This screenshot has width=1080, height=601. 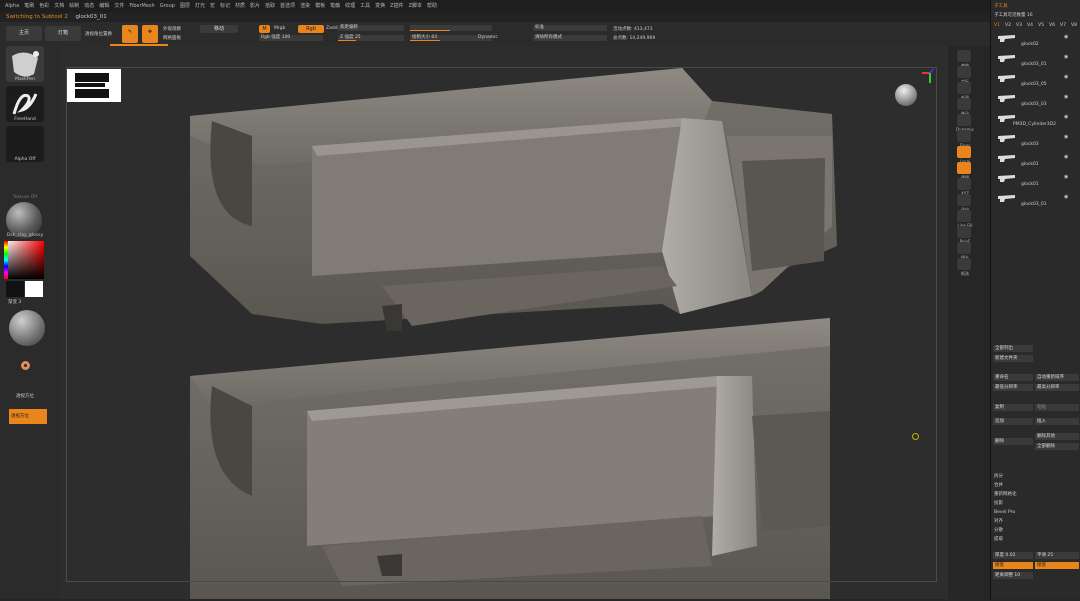 I want to click on main-color-swatch, so click(x=15, y=289).